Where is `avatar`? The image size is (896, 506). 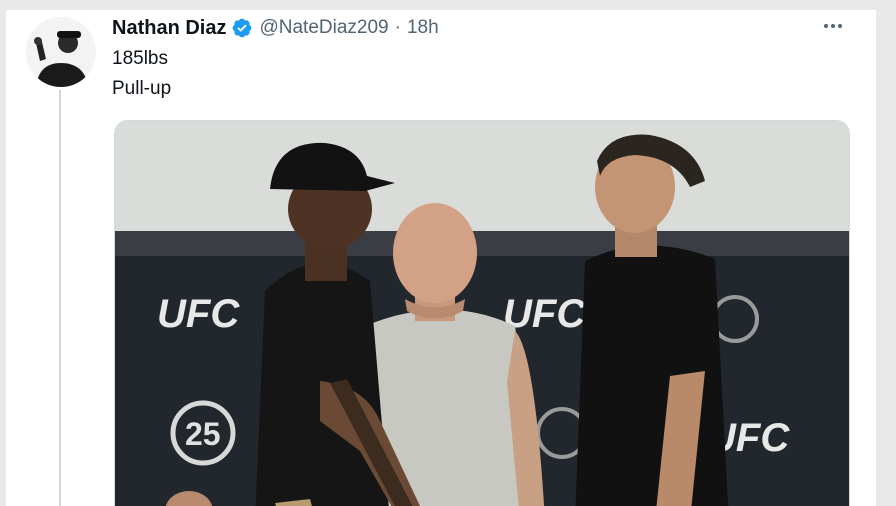
avatar is located at coordinates (61, 52).